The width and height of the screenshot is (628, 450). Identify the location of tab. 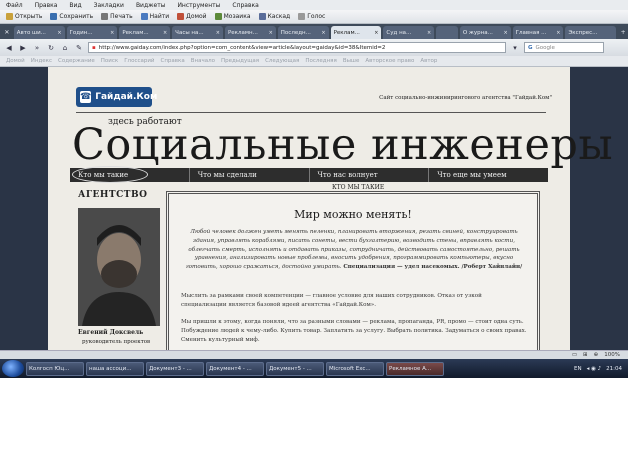
(447, 32).